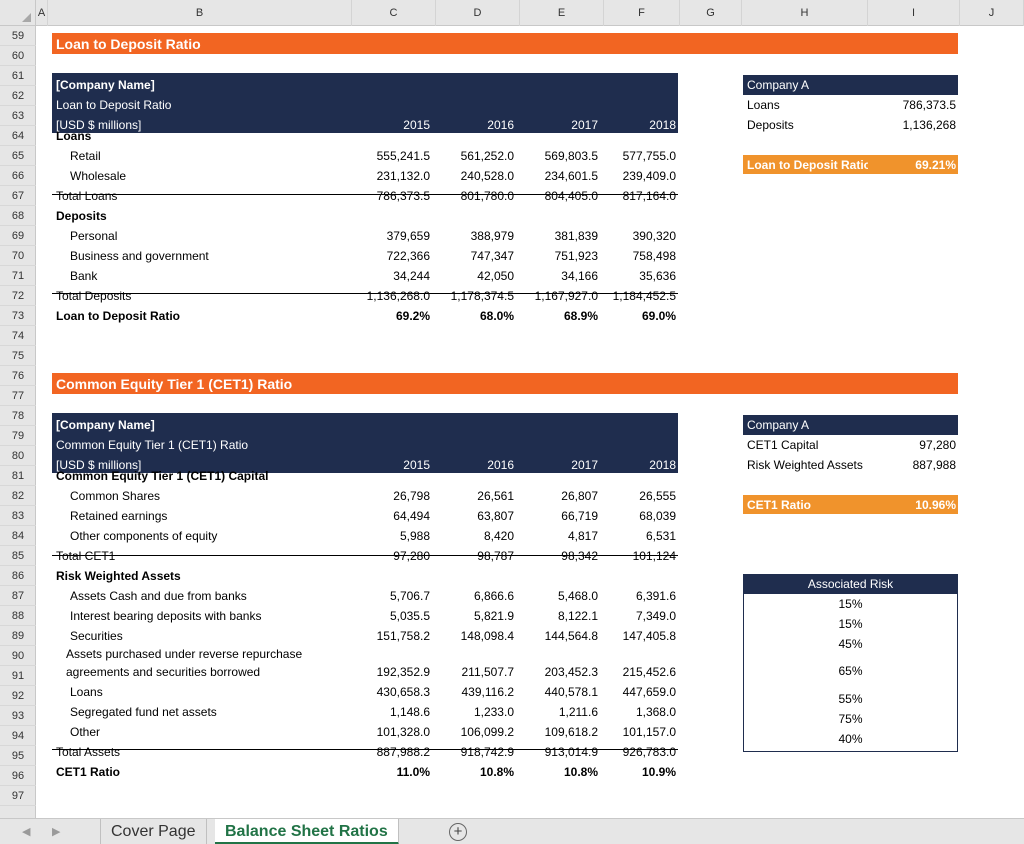 The image size is (1024, 844). Describe the element at coordinates (18, 296) in the screenshot. I see `row-header-72: 72` at that location.